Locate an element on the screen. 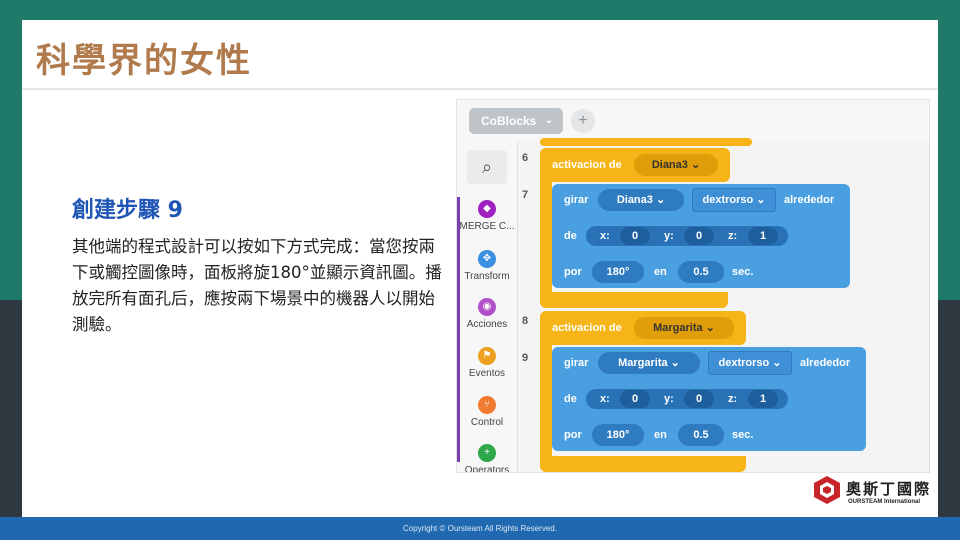 The width and height of the screenshot is (960, 540). target-value: Margarita is located at coordinates (678, 328).